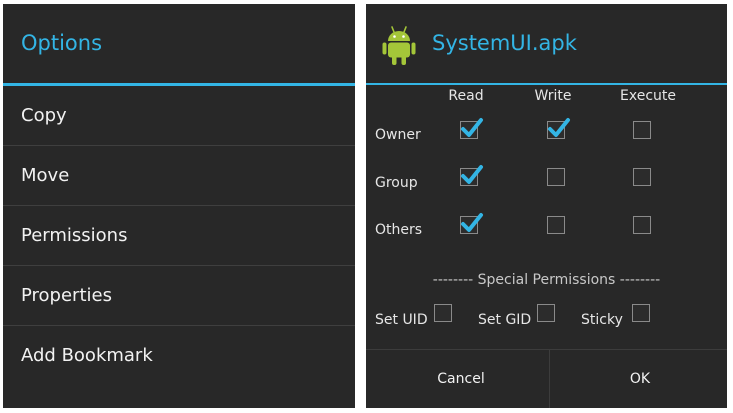 The width and height of the screenshot is (733, 413). I want to click on sticky-checkbox, so click(641, 313).